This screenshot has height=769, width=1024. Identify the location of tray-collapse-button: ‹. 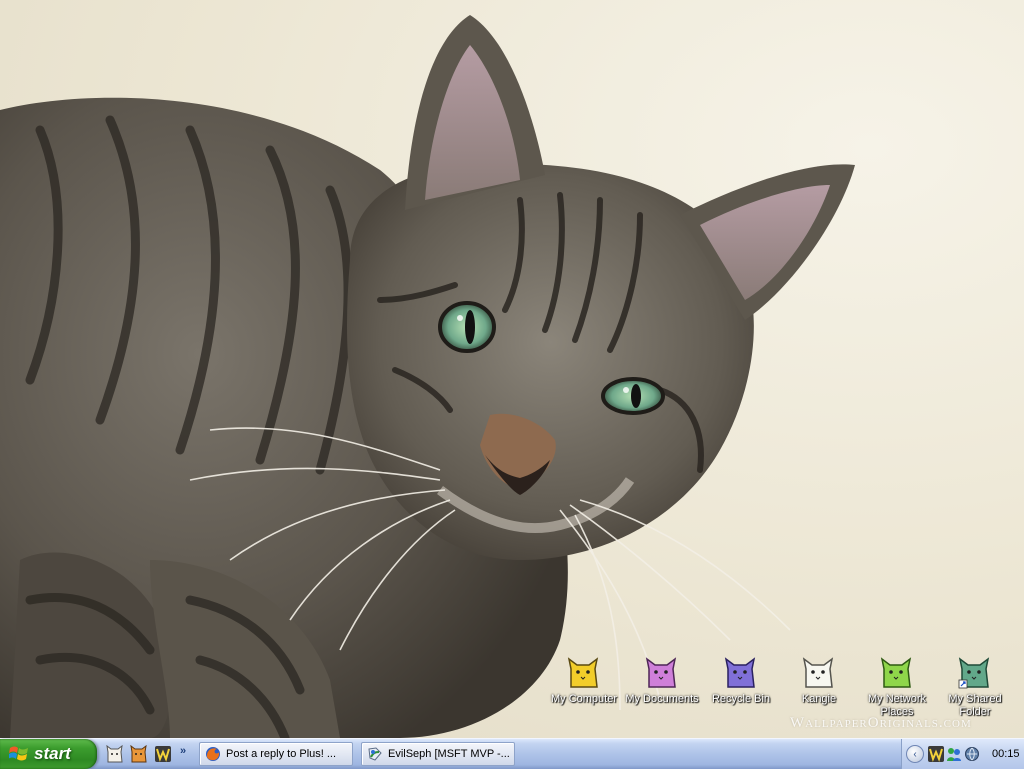
(915, 754).